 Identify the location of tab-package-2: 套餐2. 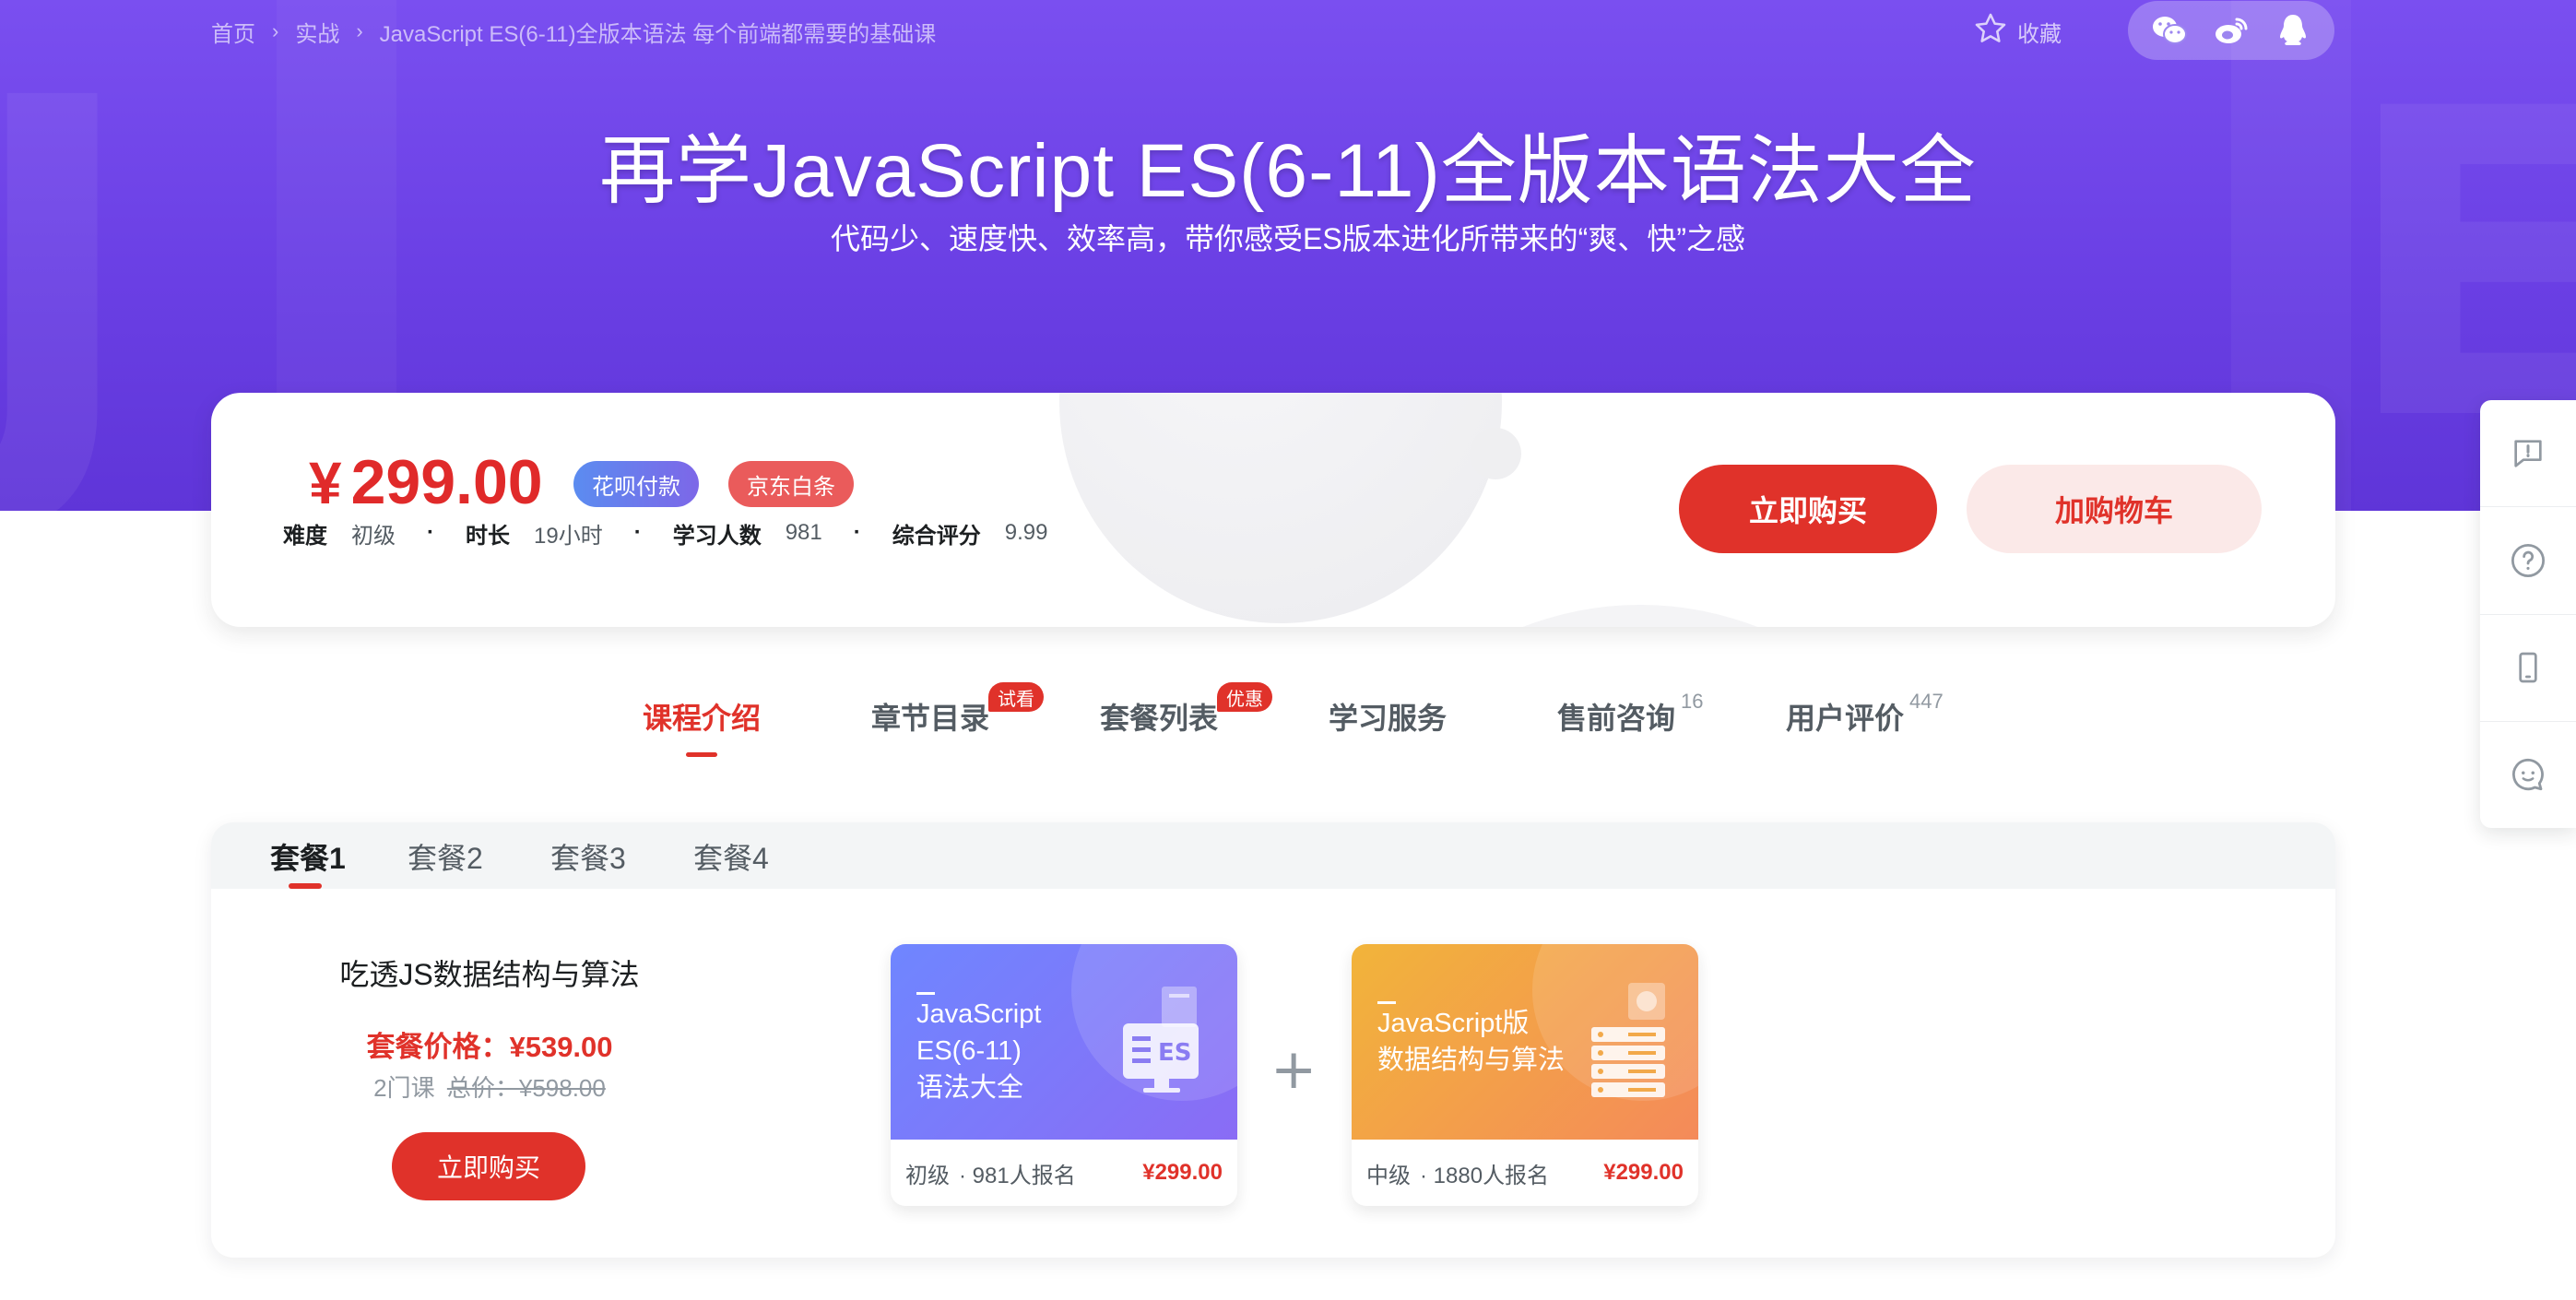
(445, 856).